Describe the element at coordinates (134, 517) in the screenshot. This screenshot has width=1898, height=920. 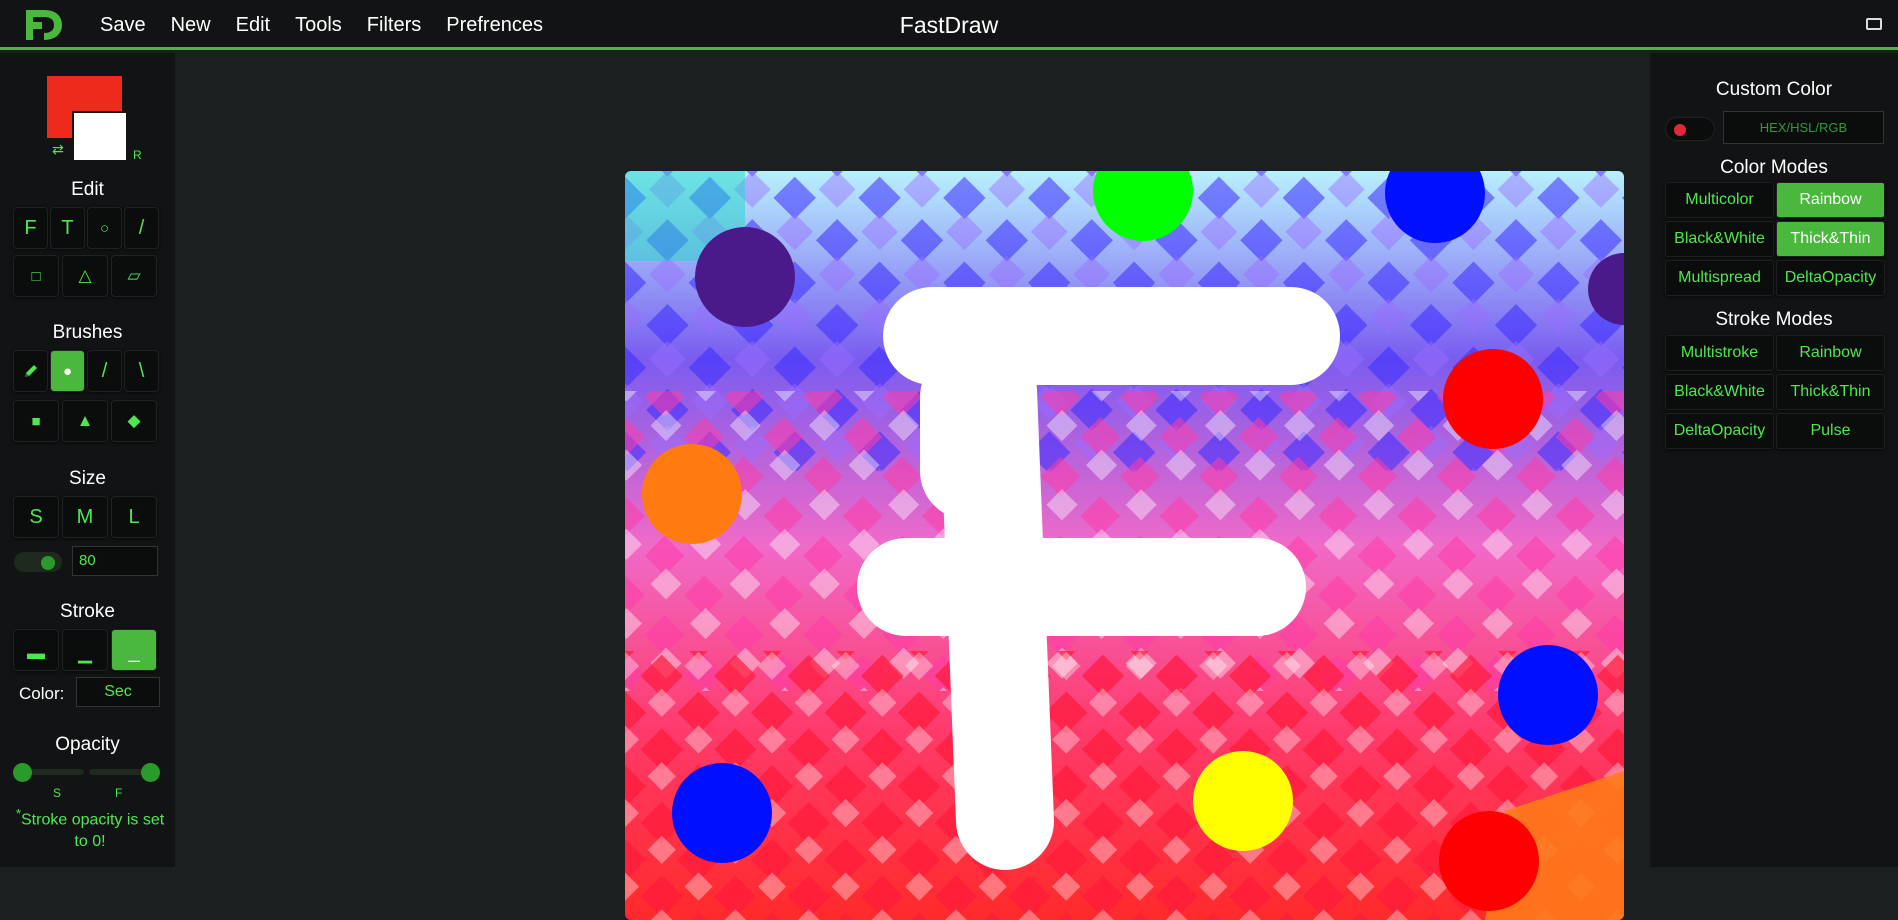
I see `size-large-button: L` at that location.